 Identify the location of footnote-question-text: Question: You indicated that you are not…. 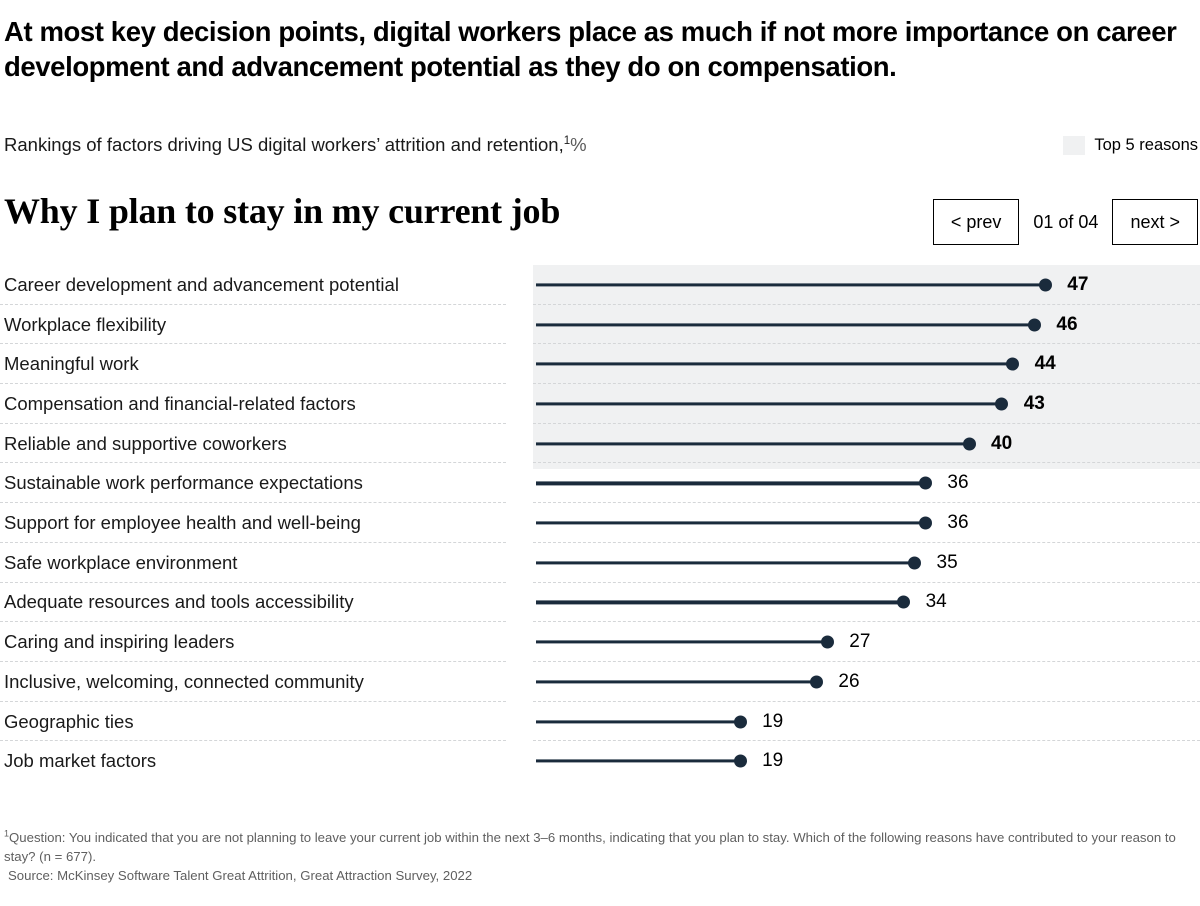
(590, 847).